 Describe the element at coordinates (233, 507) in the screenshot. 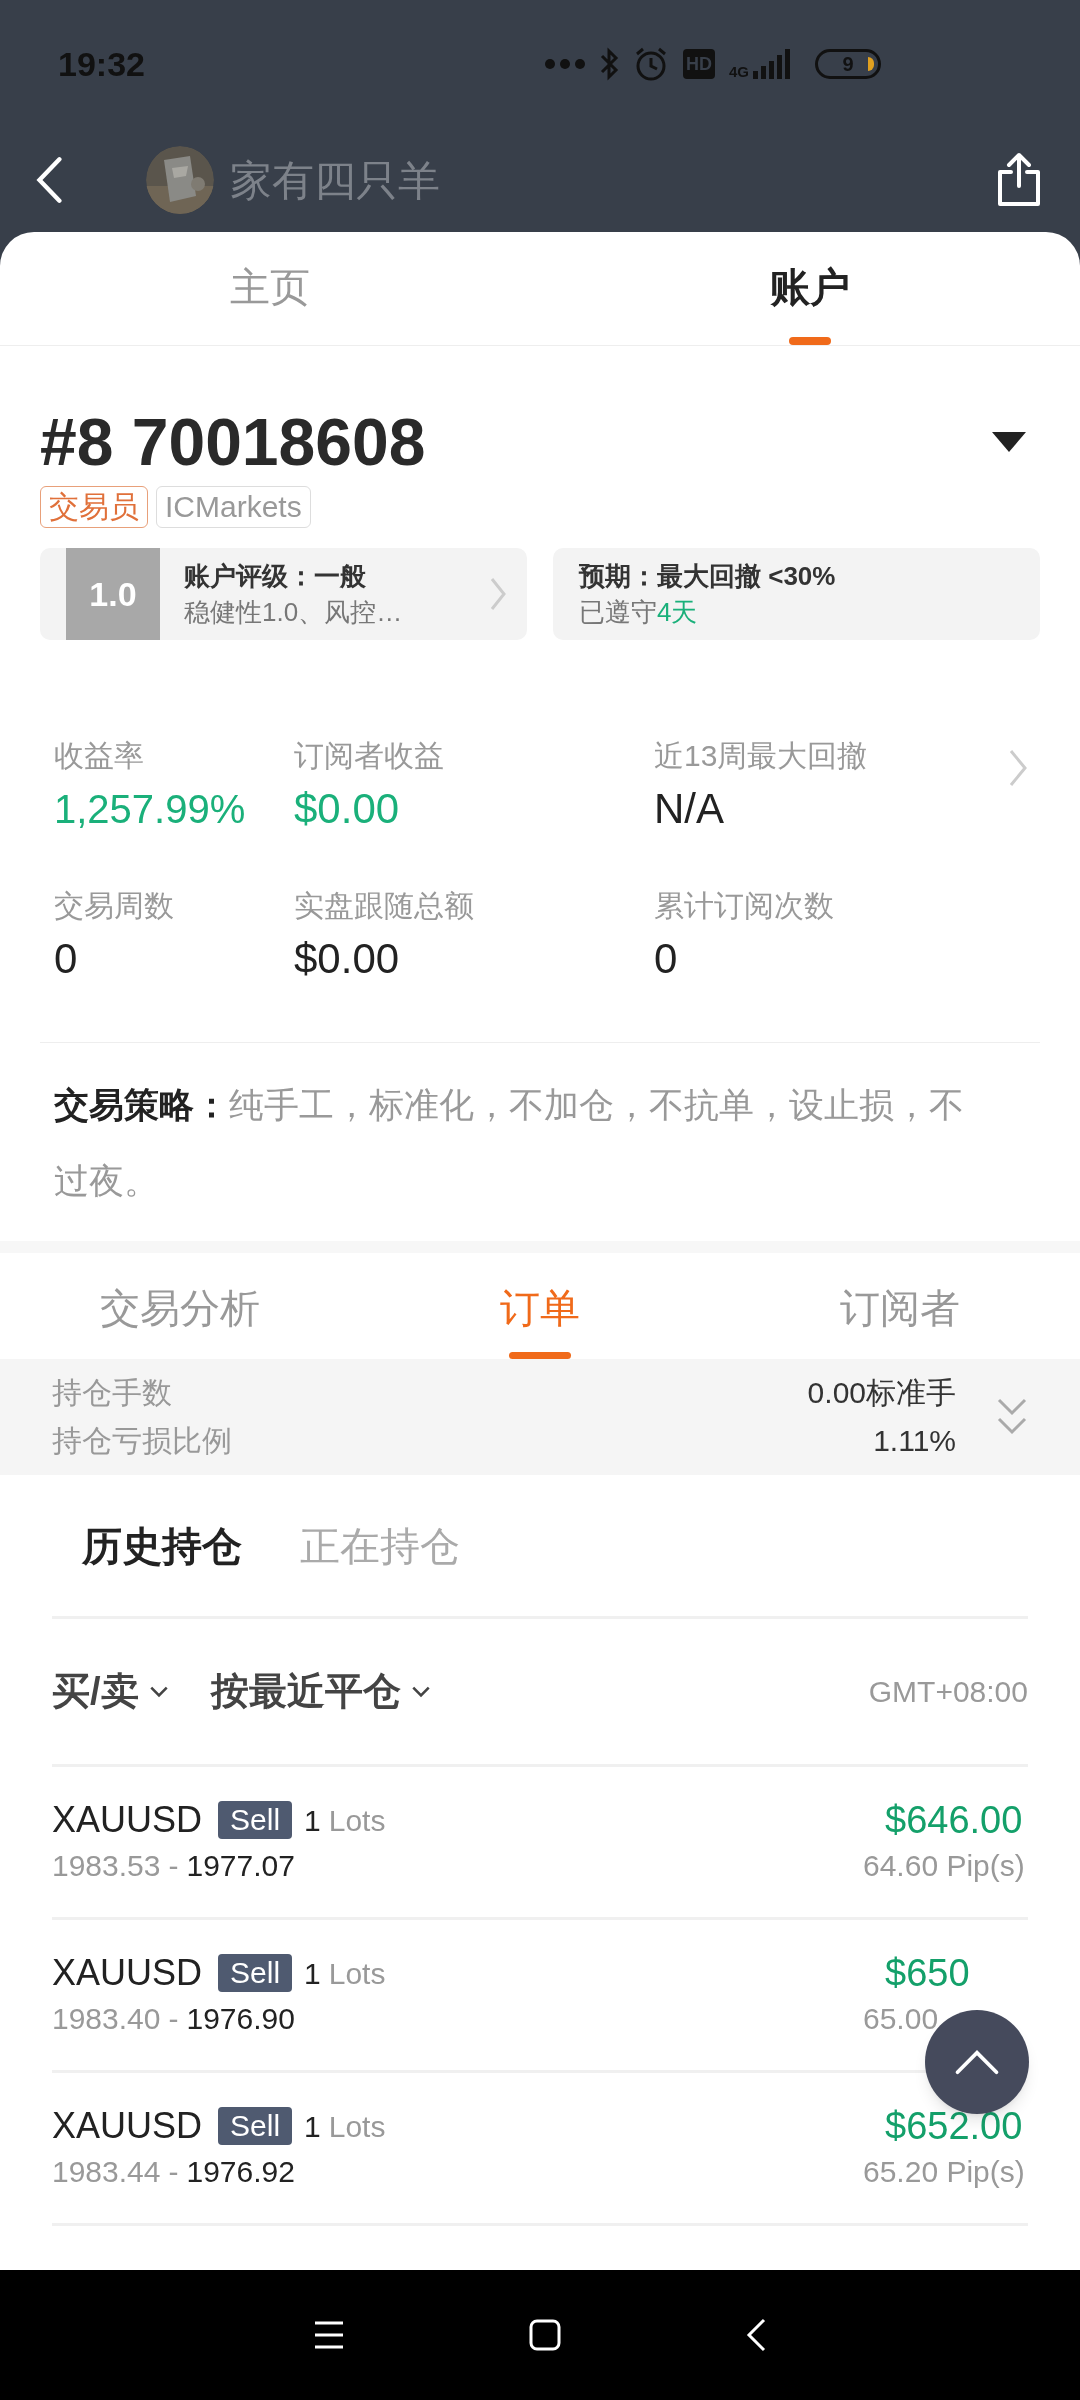

I see `account-tag: ICMarkets` at that location.